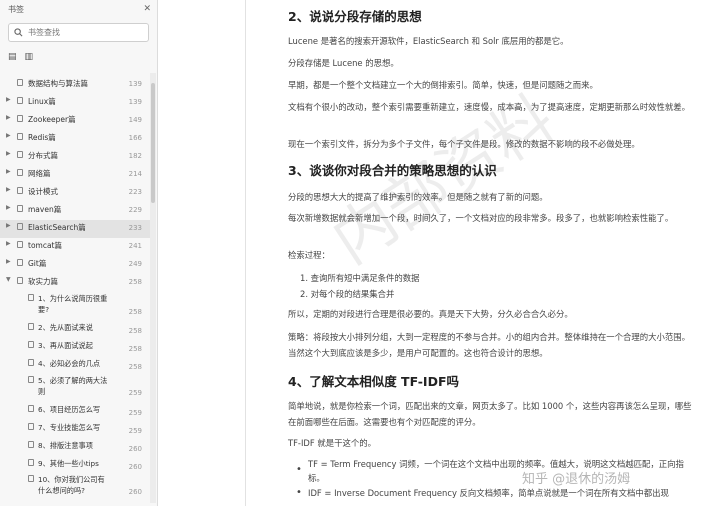 This screenshot has width=720, height=506. Describe the element at coordinates (332, 443) in the screenshot. I see `paragraph: TF-IDF 就是干这个的。` at that location.